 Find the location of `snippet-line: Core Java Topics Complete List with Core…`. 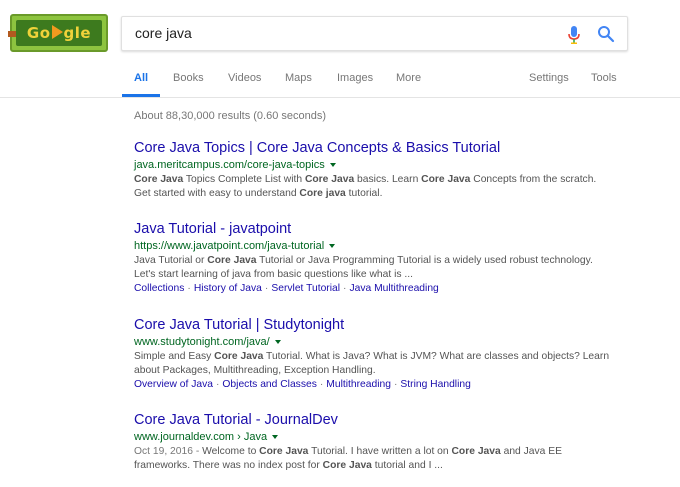

snippet-line: Core Java Topics Complete List with Core… is located at coordinates (384, 180).